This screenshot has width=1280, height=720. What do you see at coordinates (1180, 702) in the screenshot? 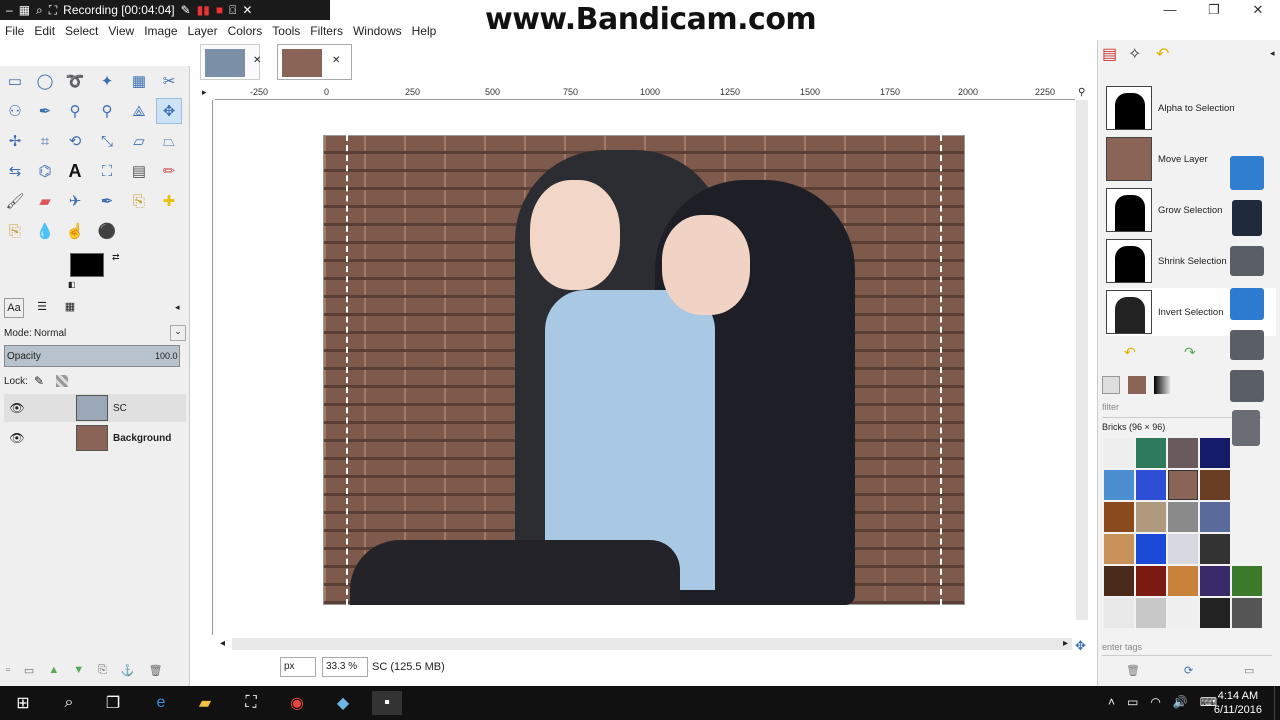
I see `volume-icon: 🔊` at bounding box center [1180, 702].